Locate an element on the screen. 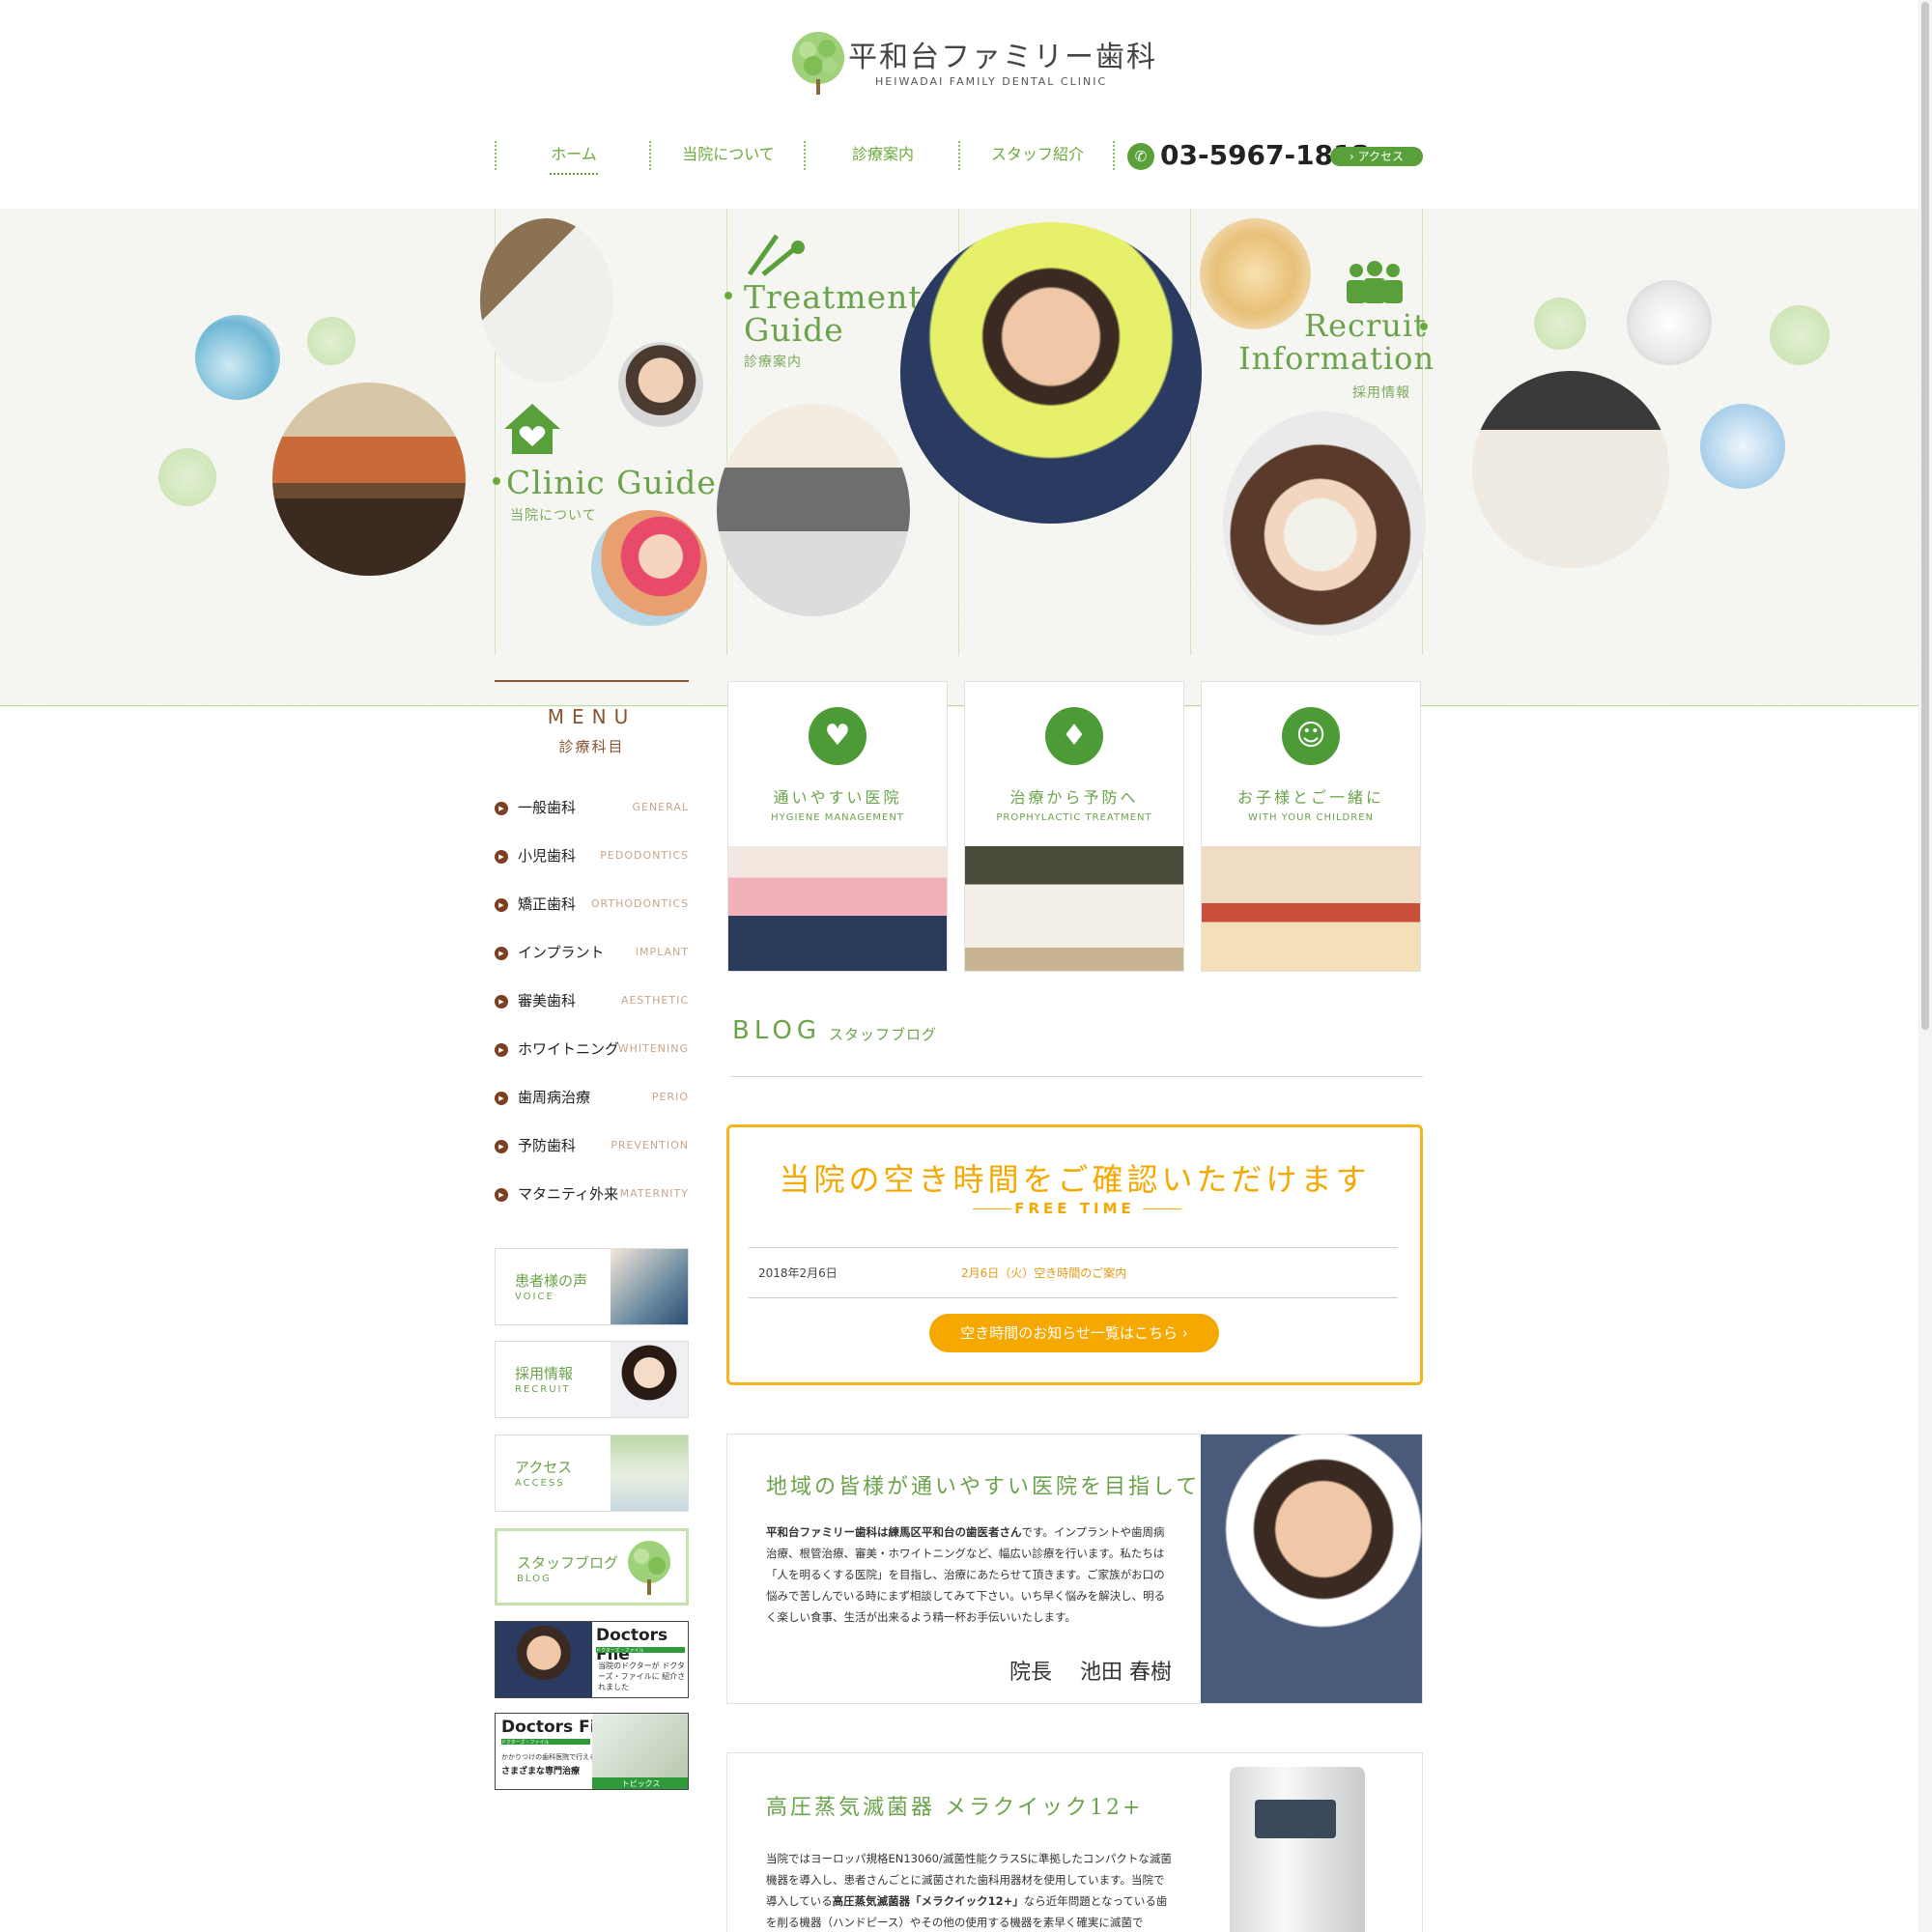 The image size is (1932, 1932). house-heart-icon is located at coordinates (532, 429).